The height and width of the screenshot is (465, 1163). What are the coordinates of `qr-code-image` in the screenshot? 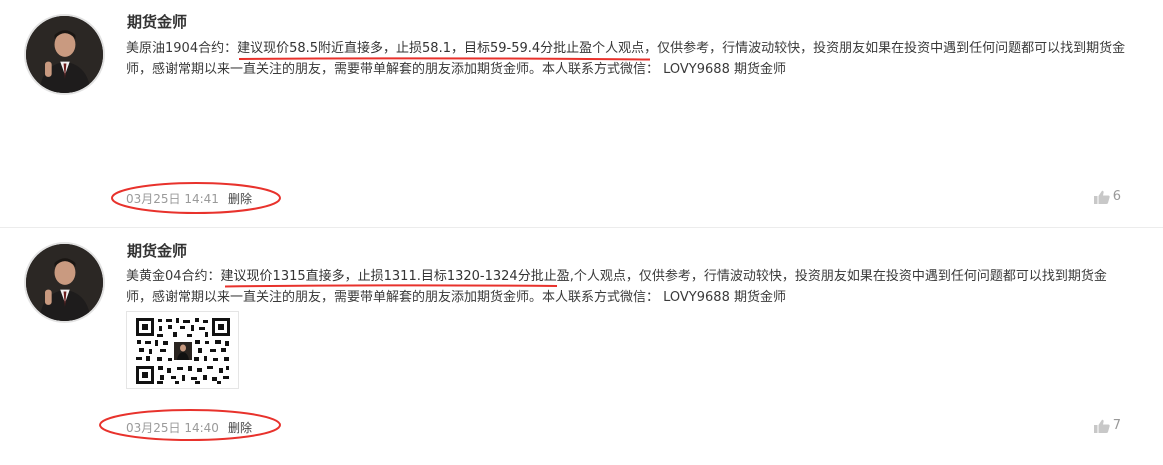 It's located at (182, 350).